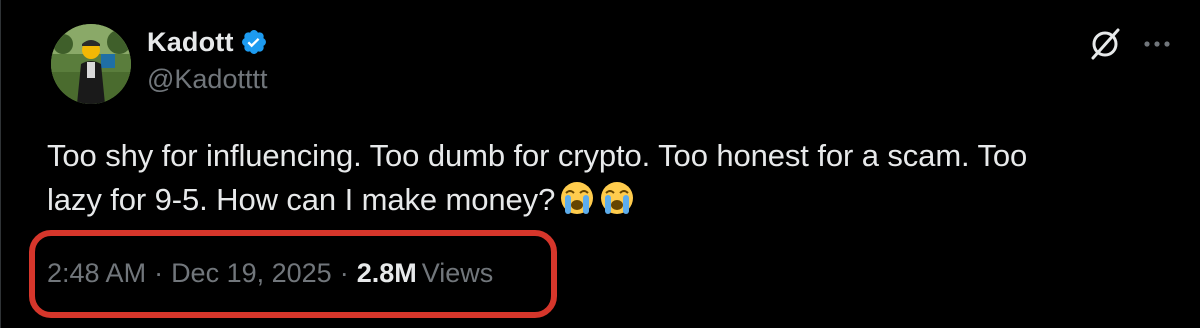 The width and height of the screenshot is (1200, 328). What do you see at coordinates (207, 79) in the screenshot?
I see `author-handle: @Kadotttt` at bounding box center [207, 79].